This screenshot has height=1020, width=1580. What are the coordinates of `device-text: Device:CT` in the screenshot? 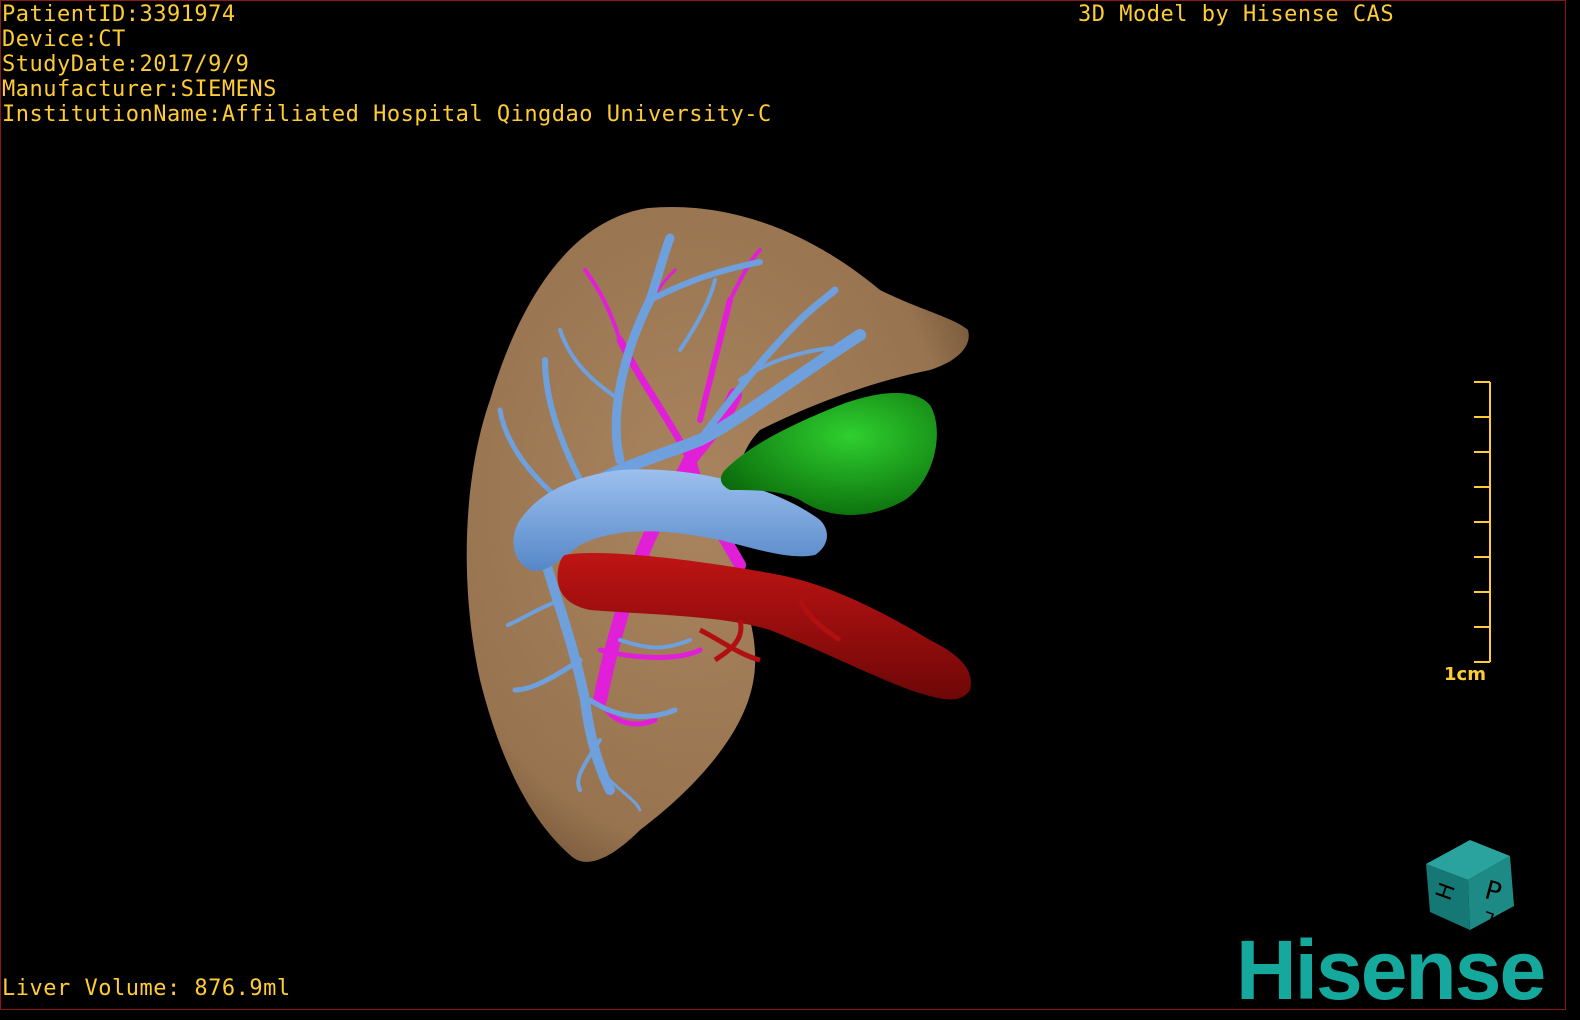 It's located at (64, 39).